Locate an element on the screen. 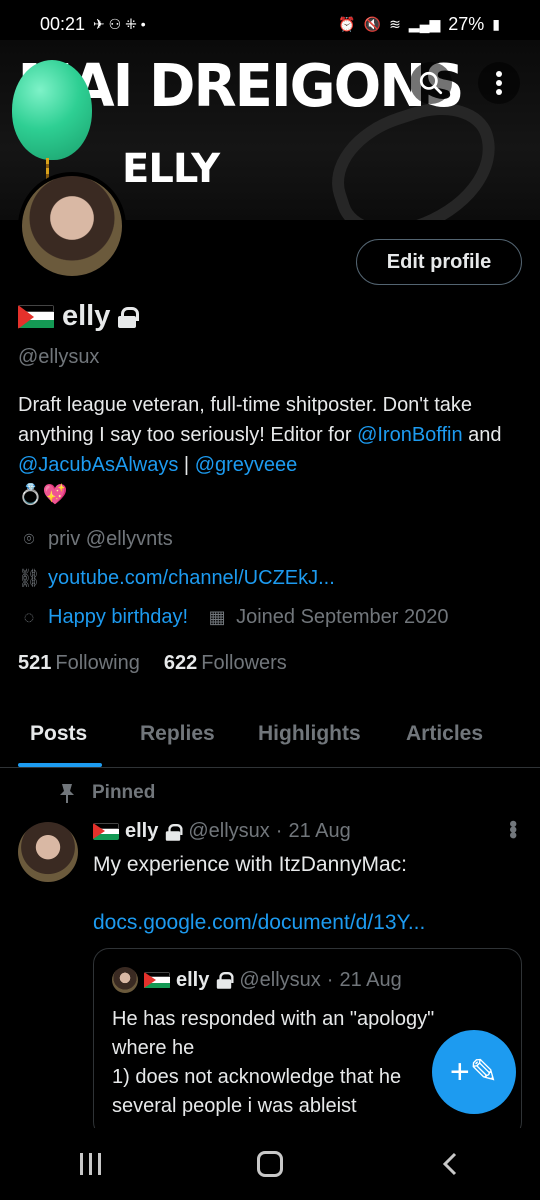  bio-mention-ironboffin: @IronBoffin is located at coordinates (410, 435).